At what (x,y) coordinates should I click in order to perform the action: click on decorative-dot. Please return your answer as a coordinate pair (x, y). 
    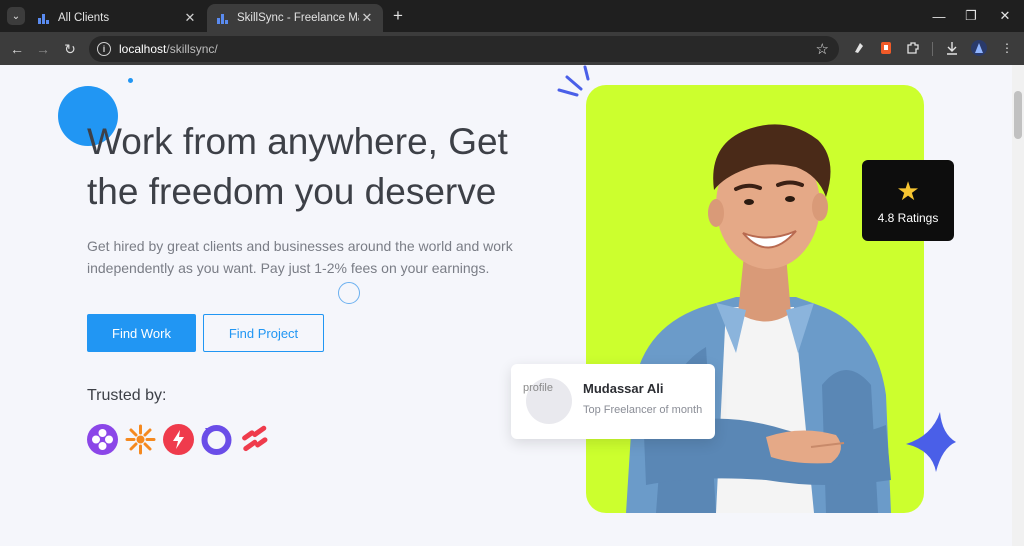
    Looking at the image, I should click on (130, 80).